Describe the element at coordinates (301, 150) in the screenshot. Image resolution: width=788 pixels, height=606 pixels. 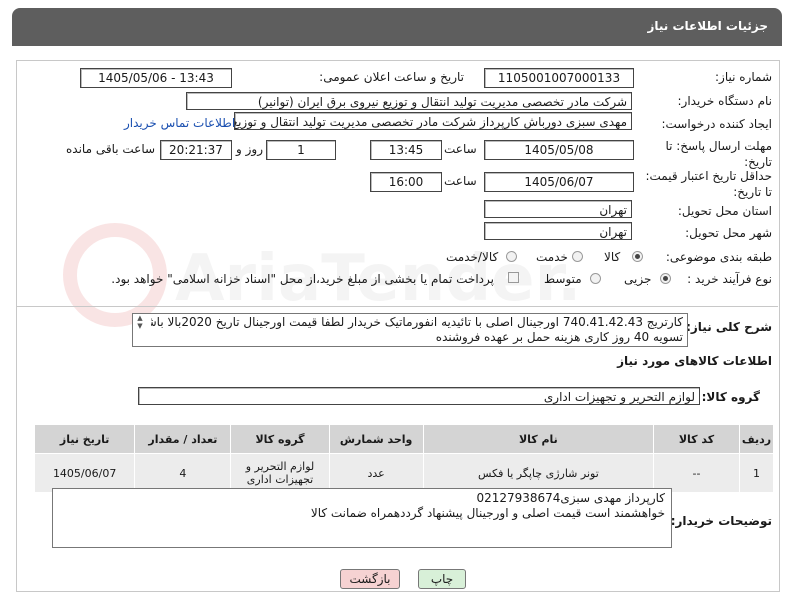
I see `days-field: 1` at that location.